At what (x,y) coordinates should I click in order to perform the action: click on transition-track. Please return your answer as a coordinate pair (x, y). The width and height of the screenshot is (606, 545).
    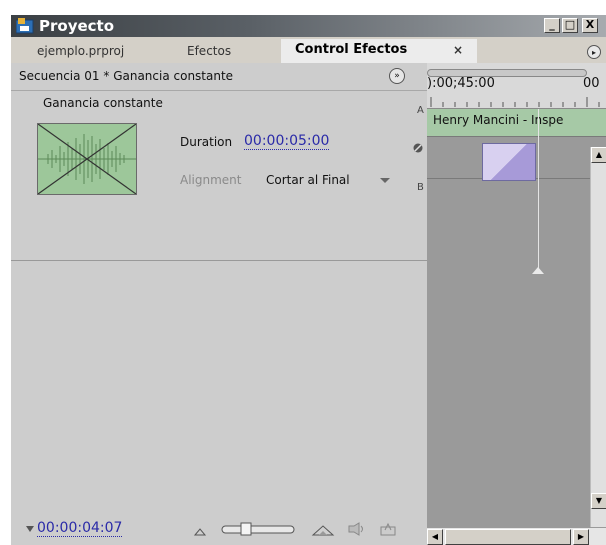
    Looking at the image, I should click on (516, 159).